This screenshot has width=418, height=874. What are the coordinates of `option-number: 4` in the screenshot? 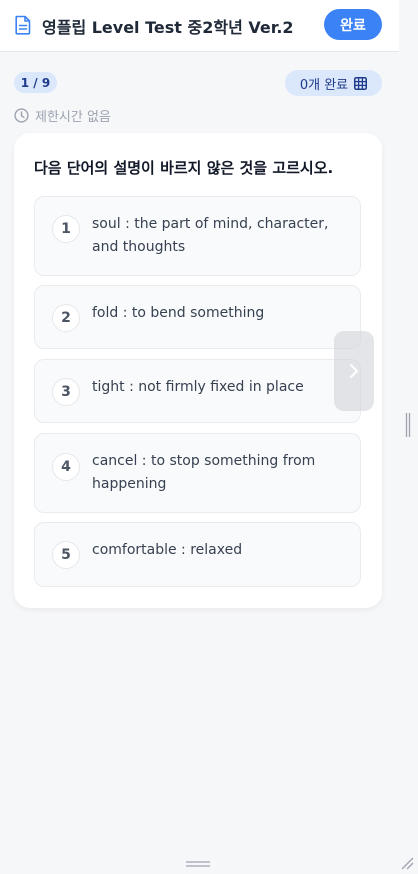 It's located at (66, 467).